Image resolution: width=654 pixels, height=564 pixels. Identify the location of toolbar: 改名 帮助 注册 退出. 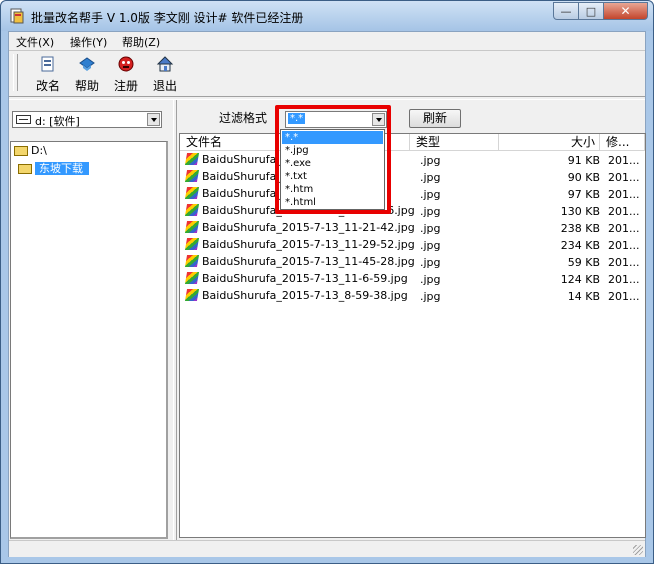
(327, 73).